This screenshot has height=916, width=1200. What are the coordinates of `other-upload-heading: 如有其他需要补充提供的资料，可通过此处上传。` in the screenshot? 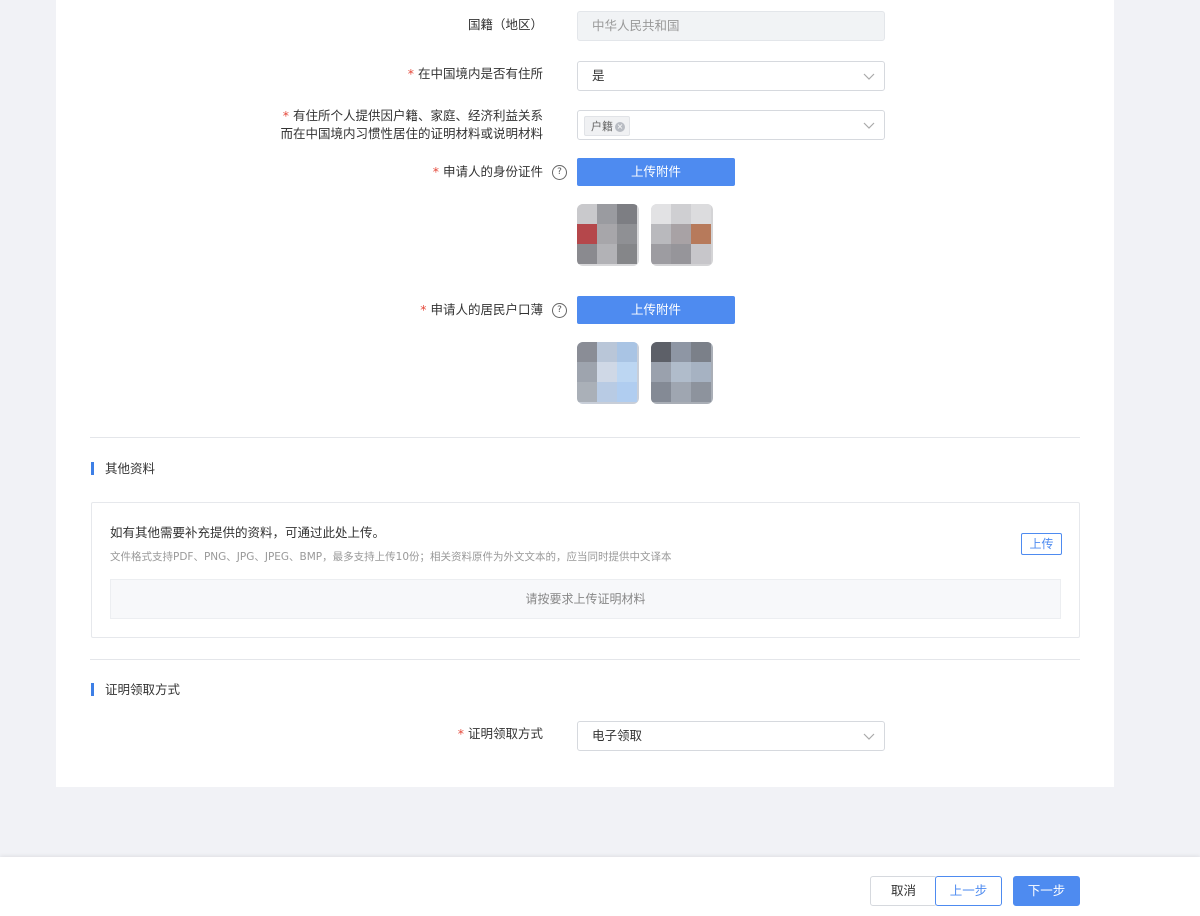 It's located at (248, 532).